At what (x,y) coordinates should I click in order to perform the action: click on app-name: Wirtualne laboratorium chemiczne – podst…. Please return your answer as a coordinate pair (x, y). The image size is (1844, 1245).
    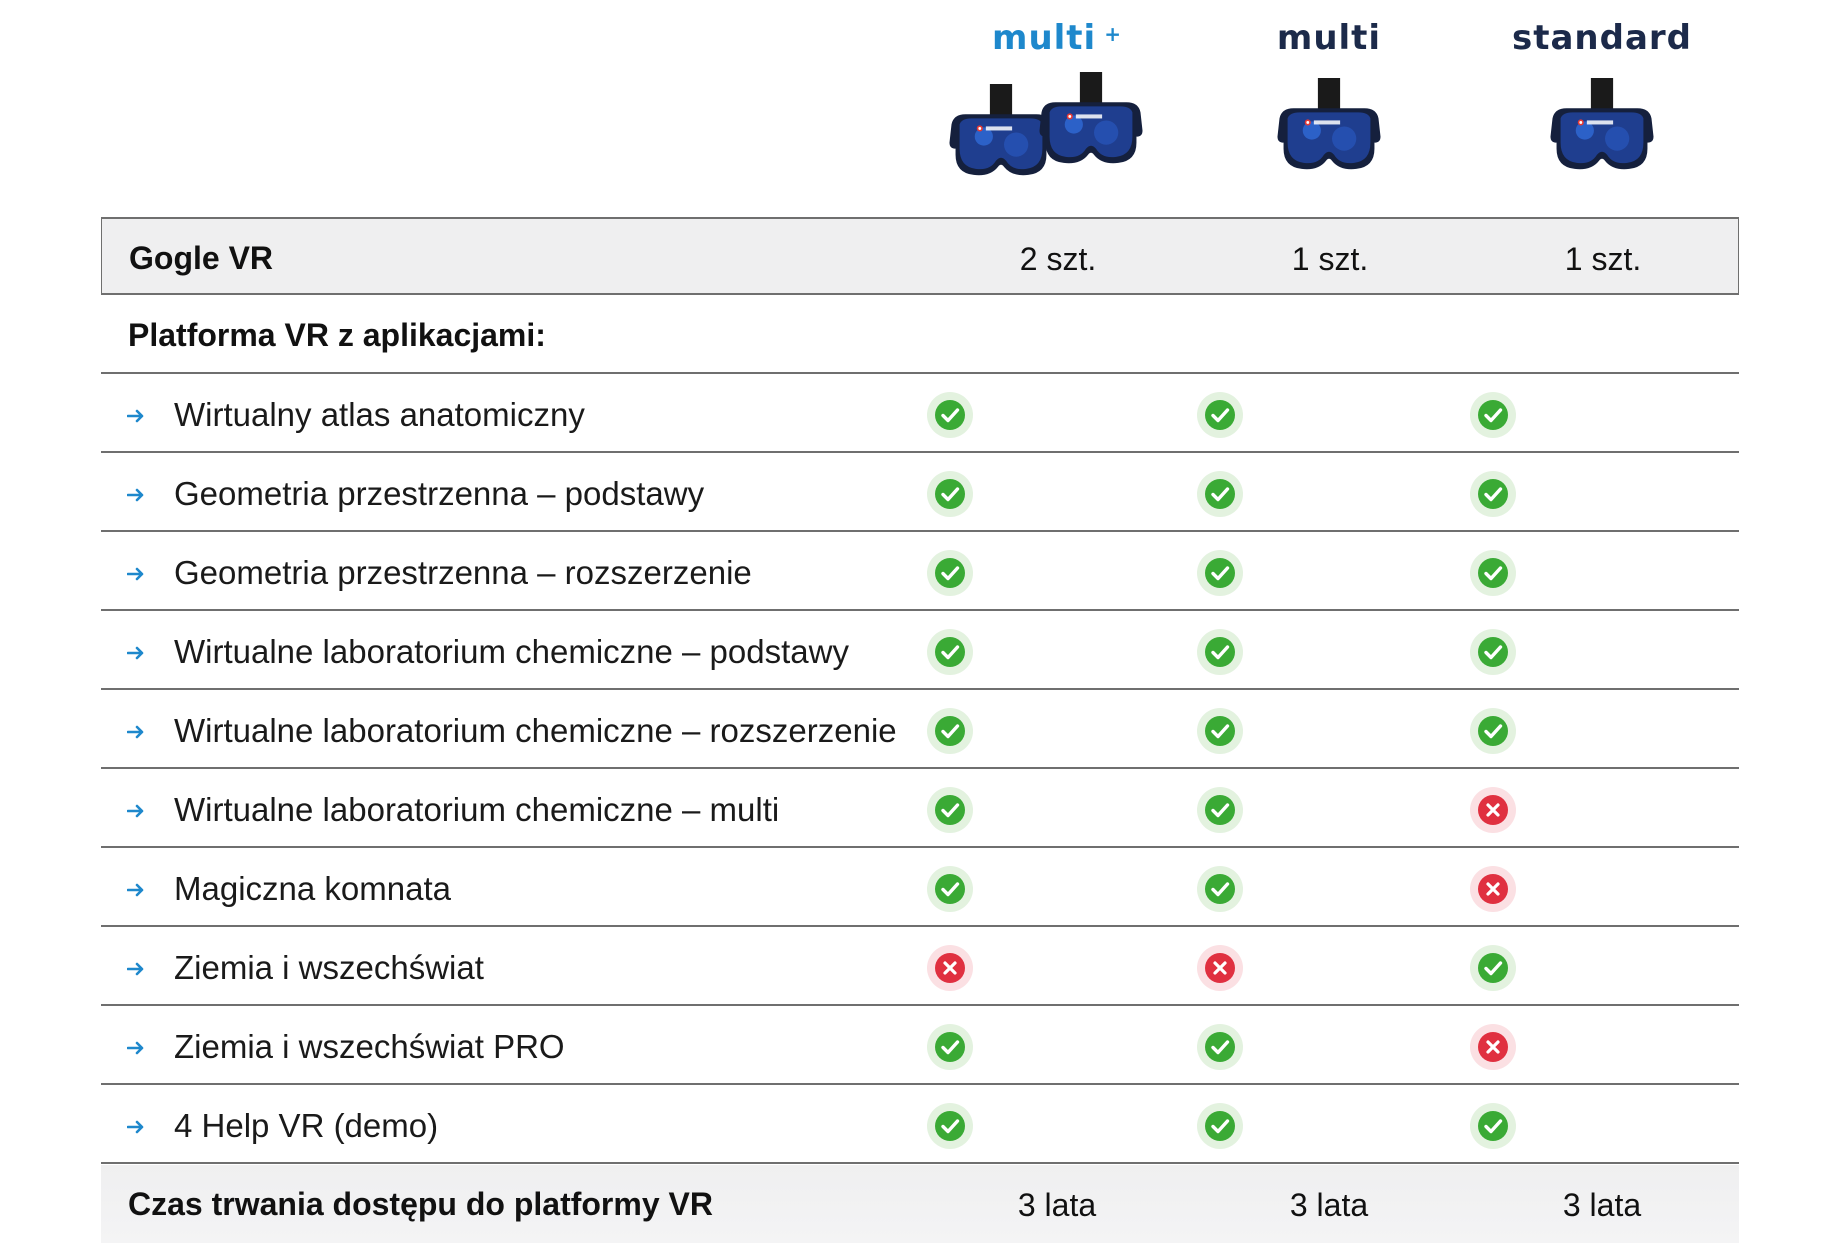
    Looking at the image, I should click on (511, 651).